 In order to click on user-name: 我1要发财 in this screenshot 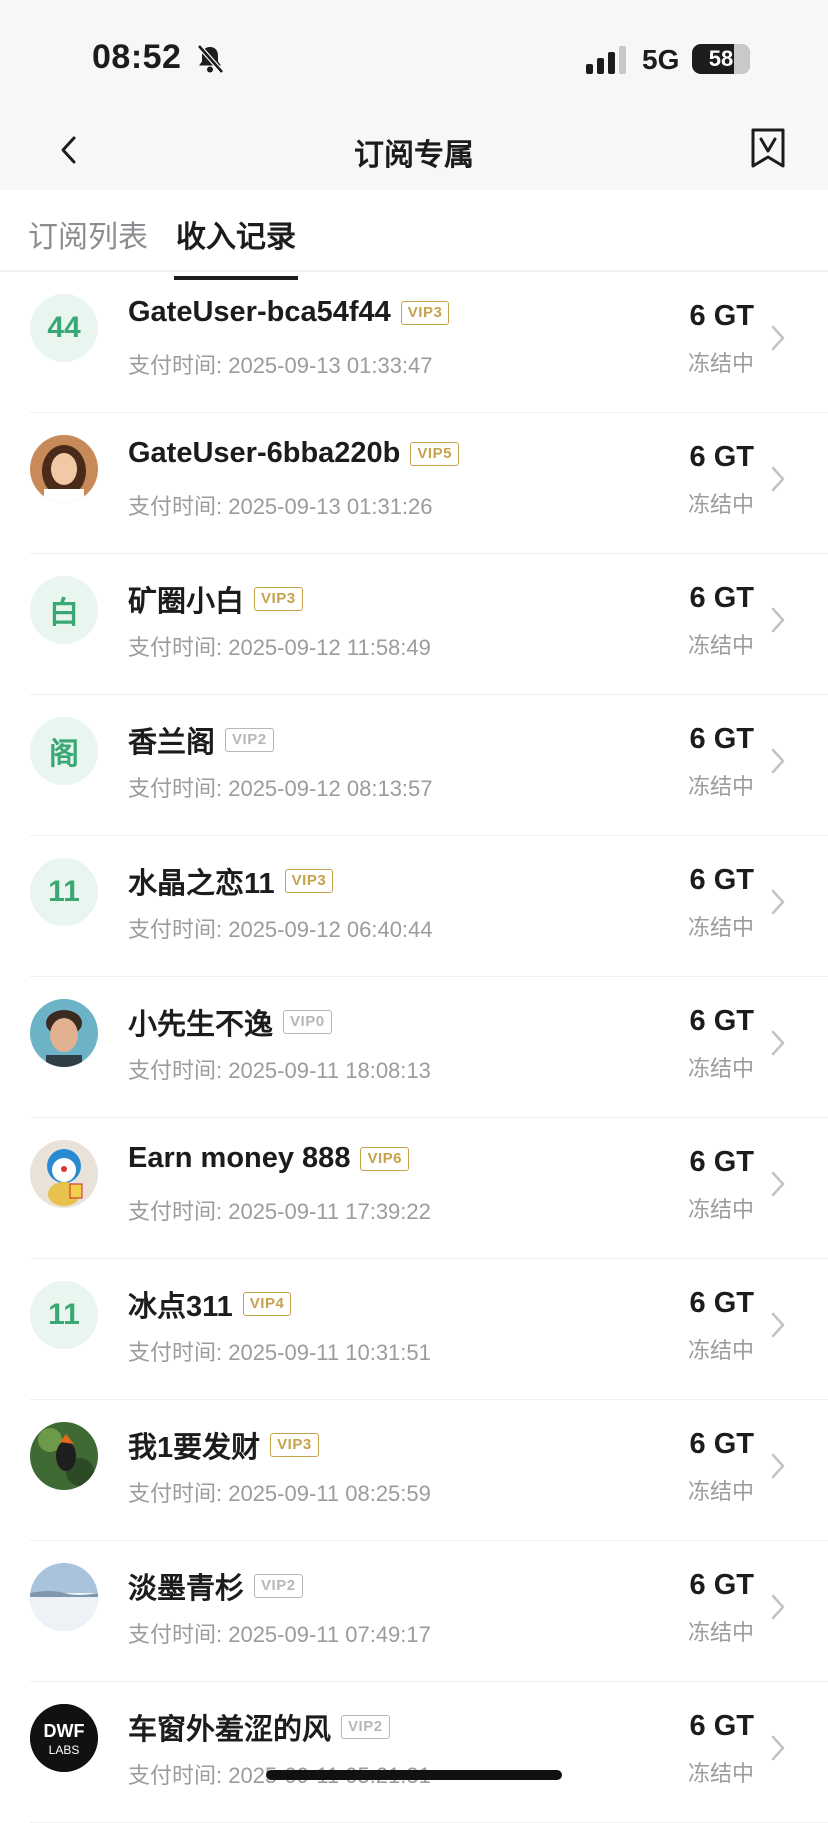, I will do `click(194, 1448)`.